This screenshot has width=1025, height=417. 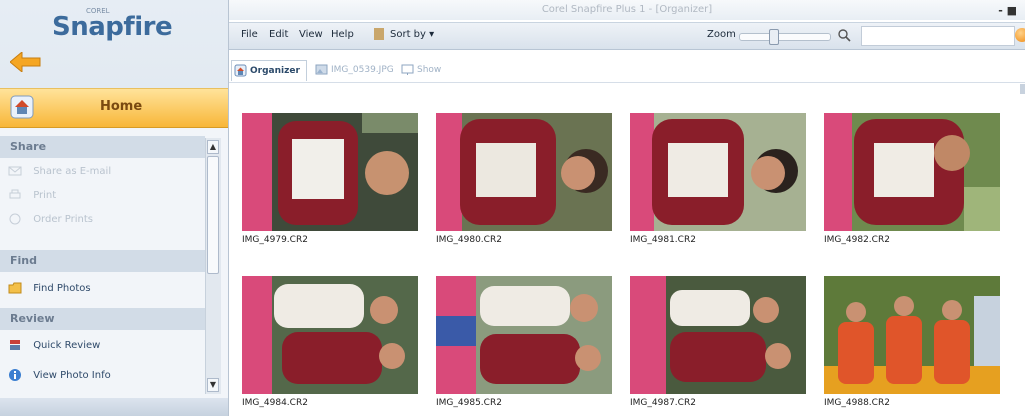 I want to click on menu-bar: File Edit View Help Sort by ▾ Zoom, so click(x=627, y=36).